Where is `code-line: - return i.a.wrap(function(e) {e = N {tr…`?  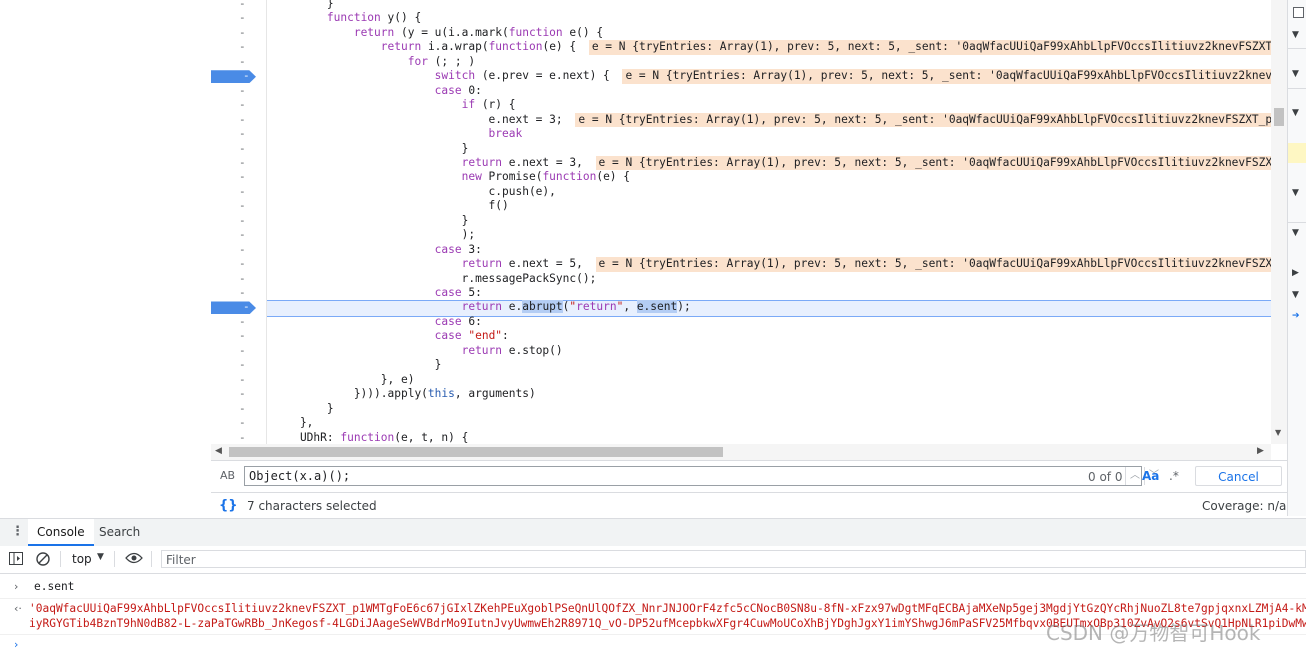
code-line: - return i.a.wrap(function(e) {e = N {tr… is located at coordinates (744, 47).